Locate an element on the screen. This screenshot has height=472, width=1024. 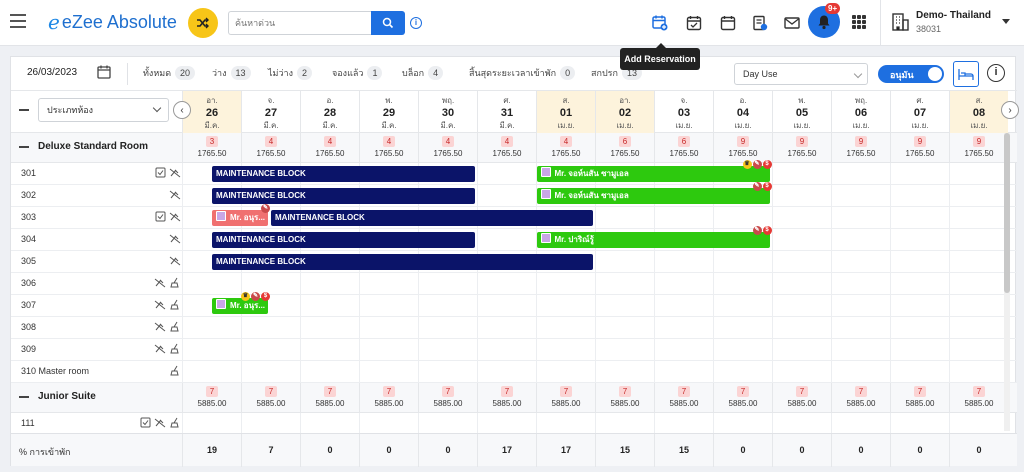
day-column-header: พ. 05 เม.ย. is located at coordinates (801, 112).